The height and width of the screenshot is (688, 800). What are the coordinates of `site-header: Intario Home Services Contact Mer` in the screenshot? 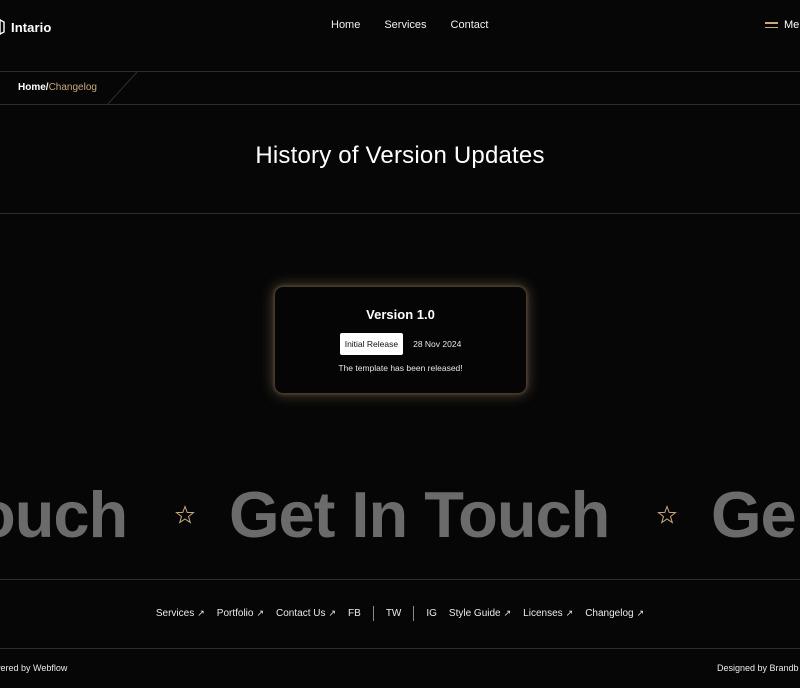 It's located at (400, 36).